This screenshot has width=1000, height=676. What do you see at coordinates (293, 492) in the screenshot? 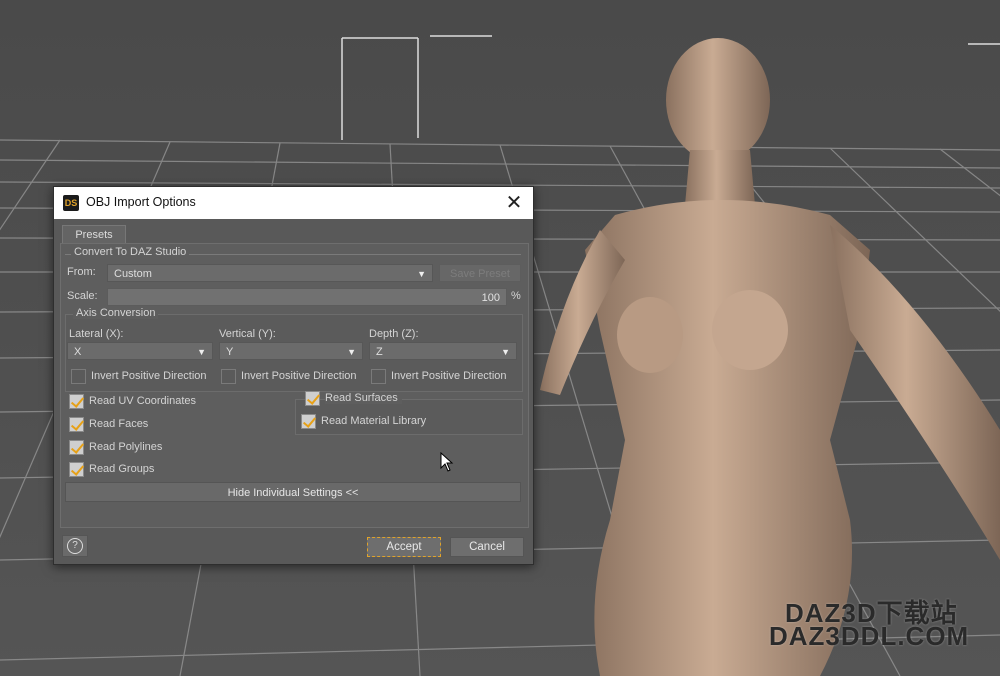
I see `hide-individual-settings-button: Hide Individual Settings <<` at bounding box center [293, 492].